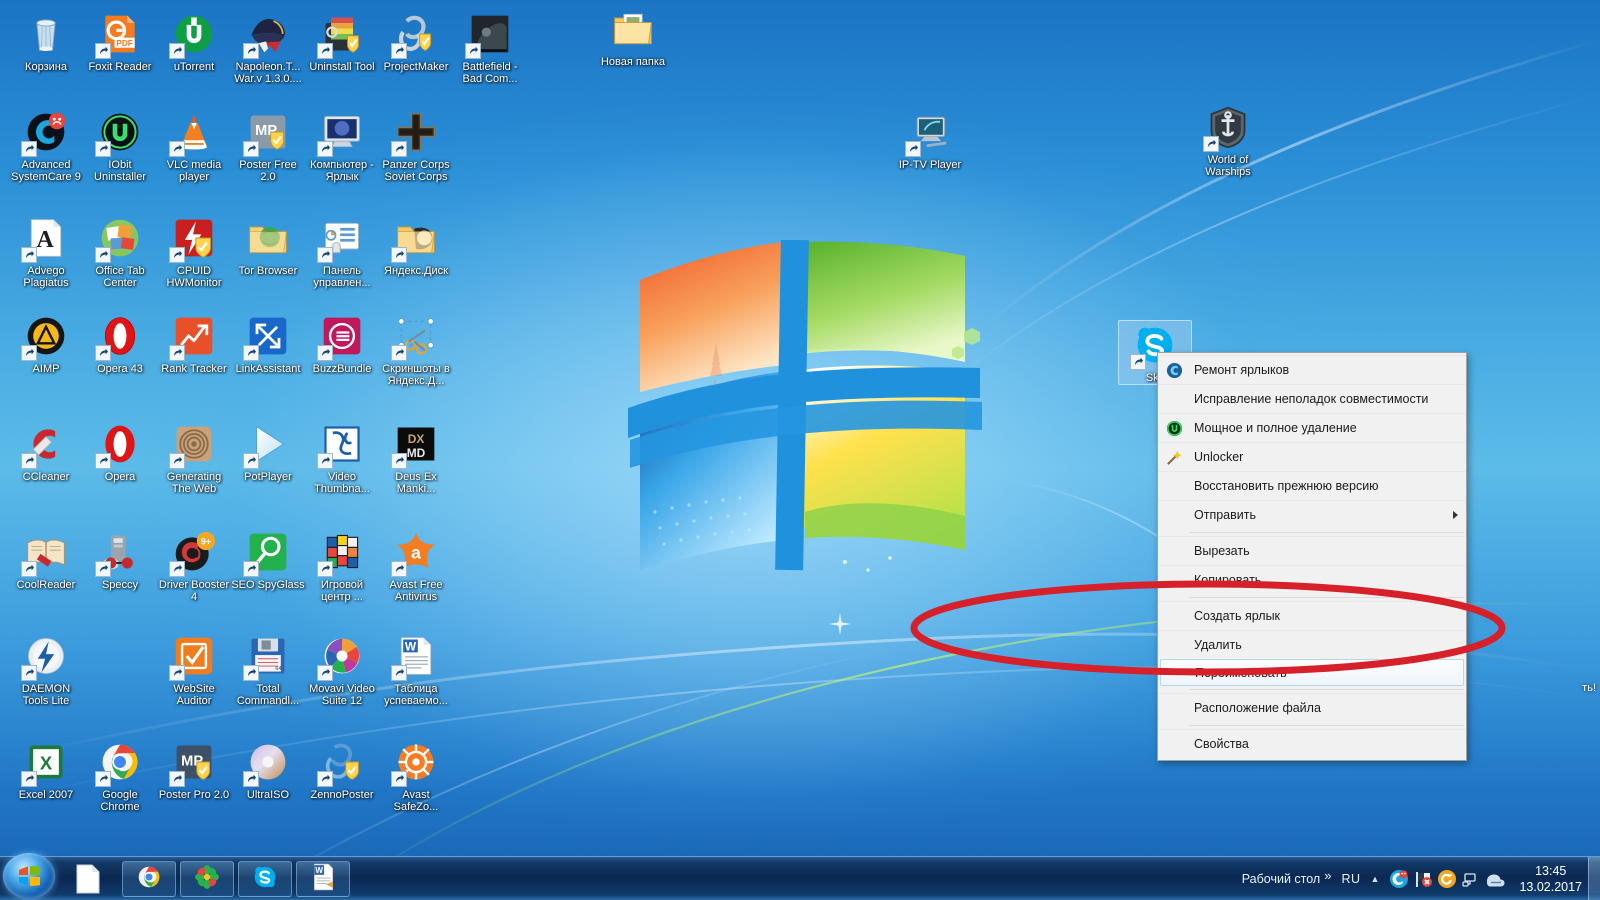  What do you see at coordinates (1228, 140) in the screenshot?
I see `desktop-icon-world-of-warships: World of Warships` at bounding box center [1228, 140].